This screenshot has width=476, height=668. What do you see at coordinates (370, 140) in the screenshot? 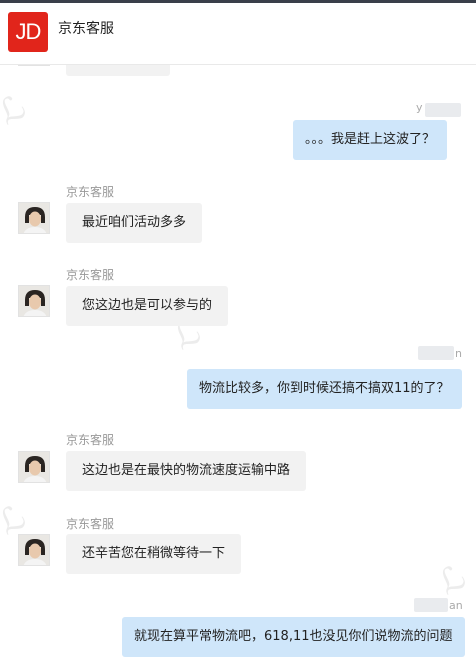
I see `message-bubble-outgoing: 。。。我是赶上这波了？` at bounding box center [370, 140].